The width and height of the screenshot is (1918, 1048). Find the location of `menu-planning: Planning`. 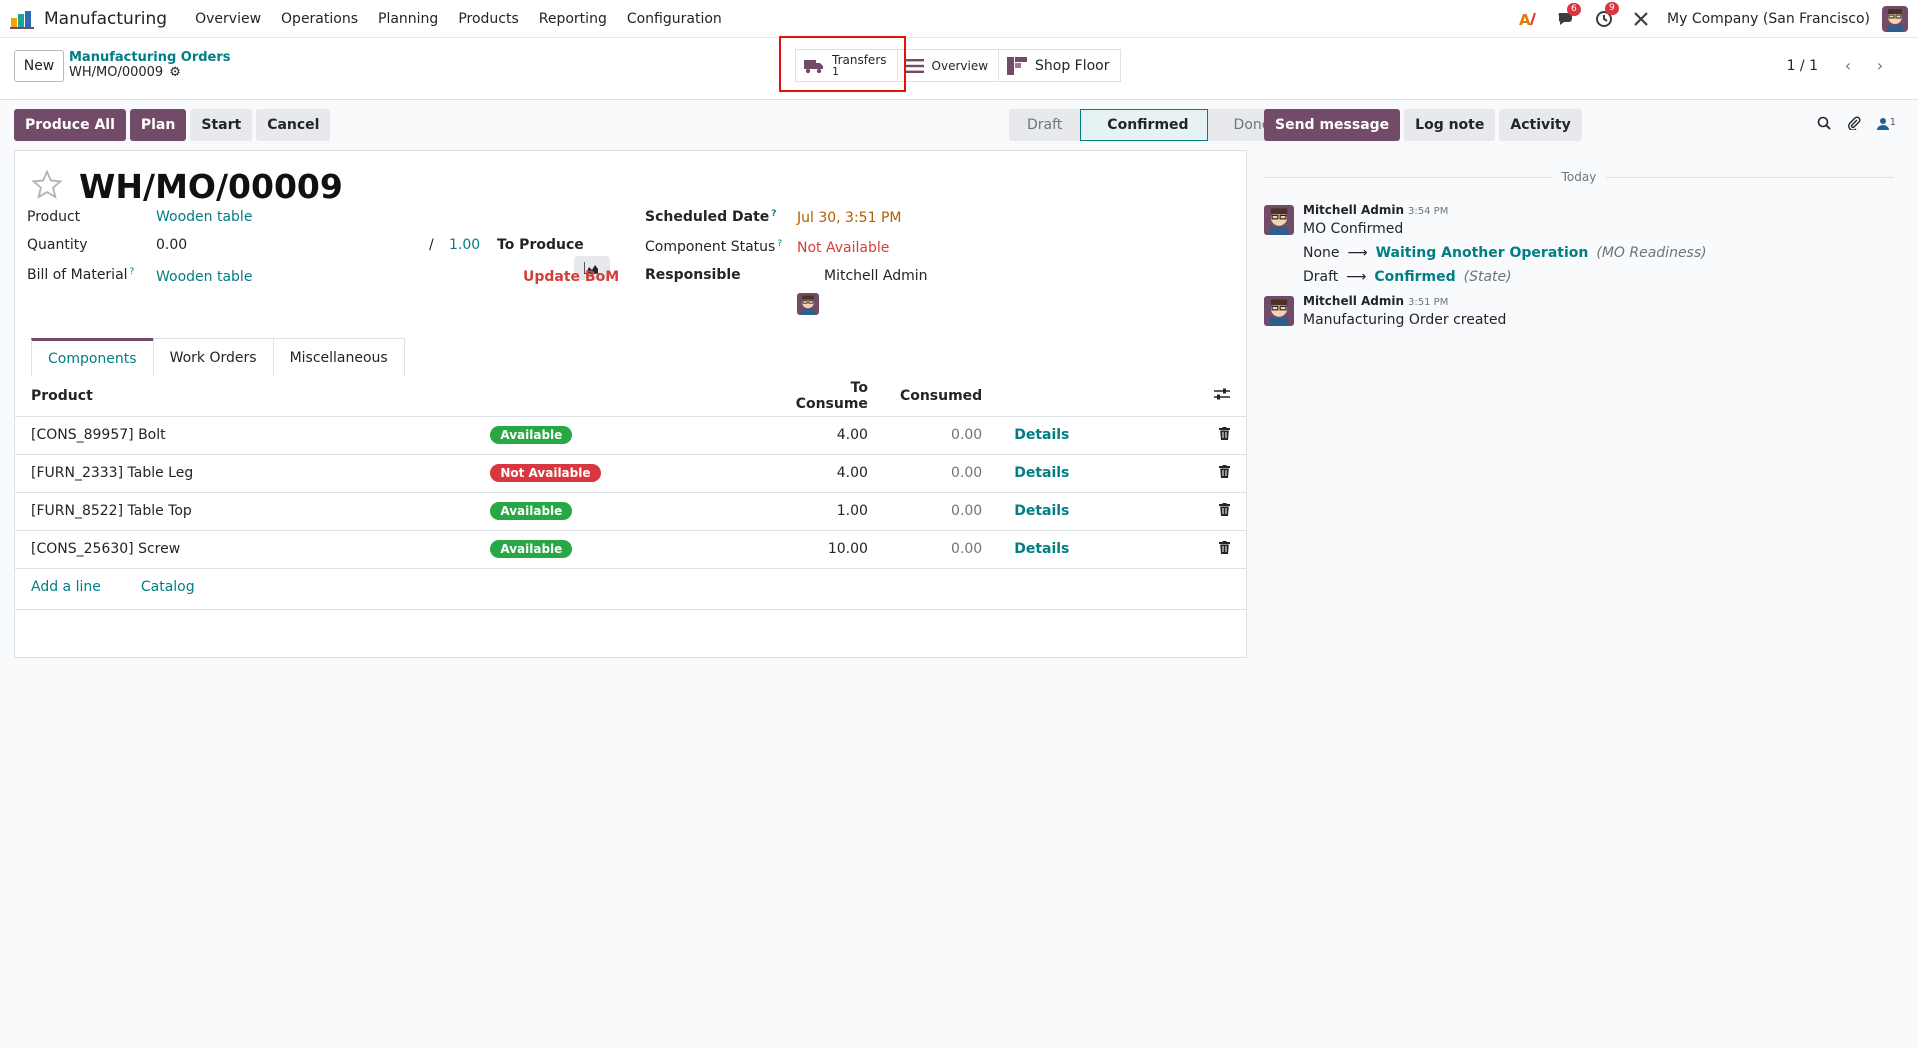

menu-planning: Planning is located at coordinates (408, 19).